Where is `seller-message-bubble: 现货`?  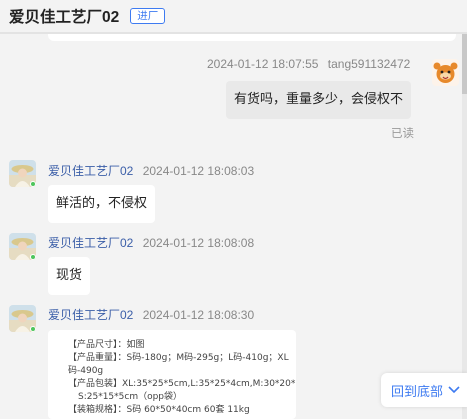 seller-message-bubble: 现货 is located at coordinates (69, 276).